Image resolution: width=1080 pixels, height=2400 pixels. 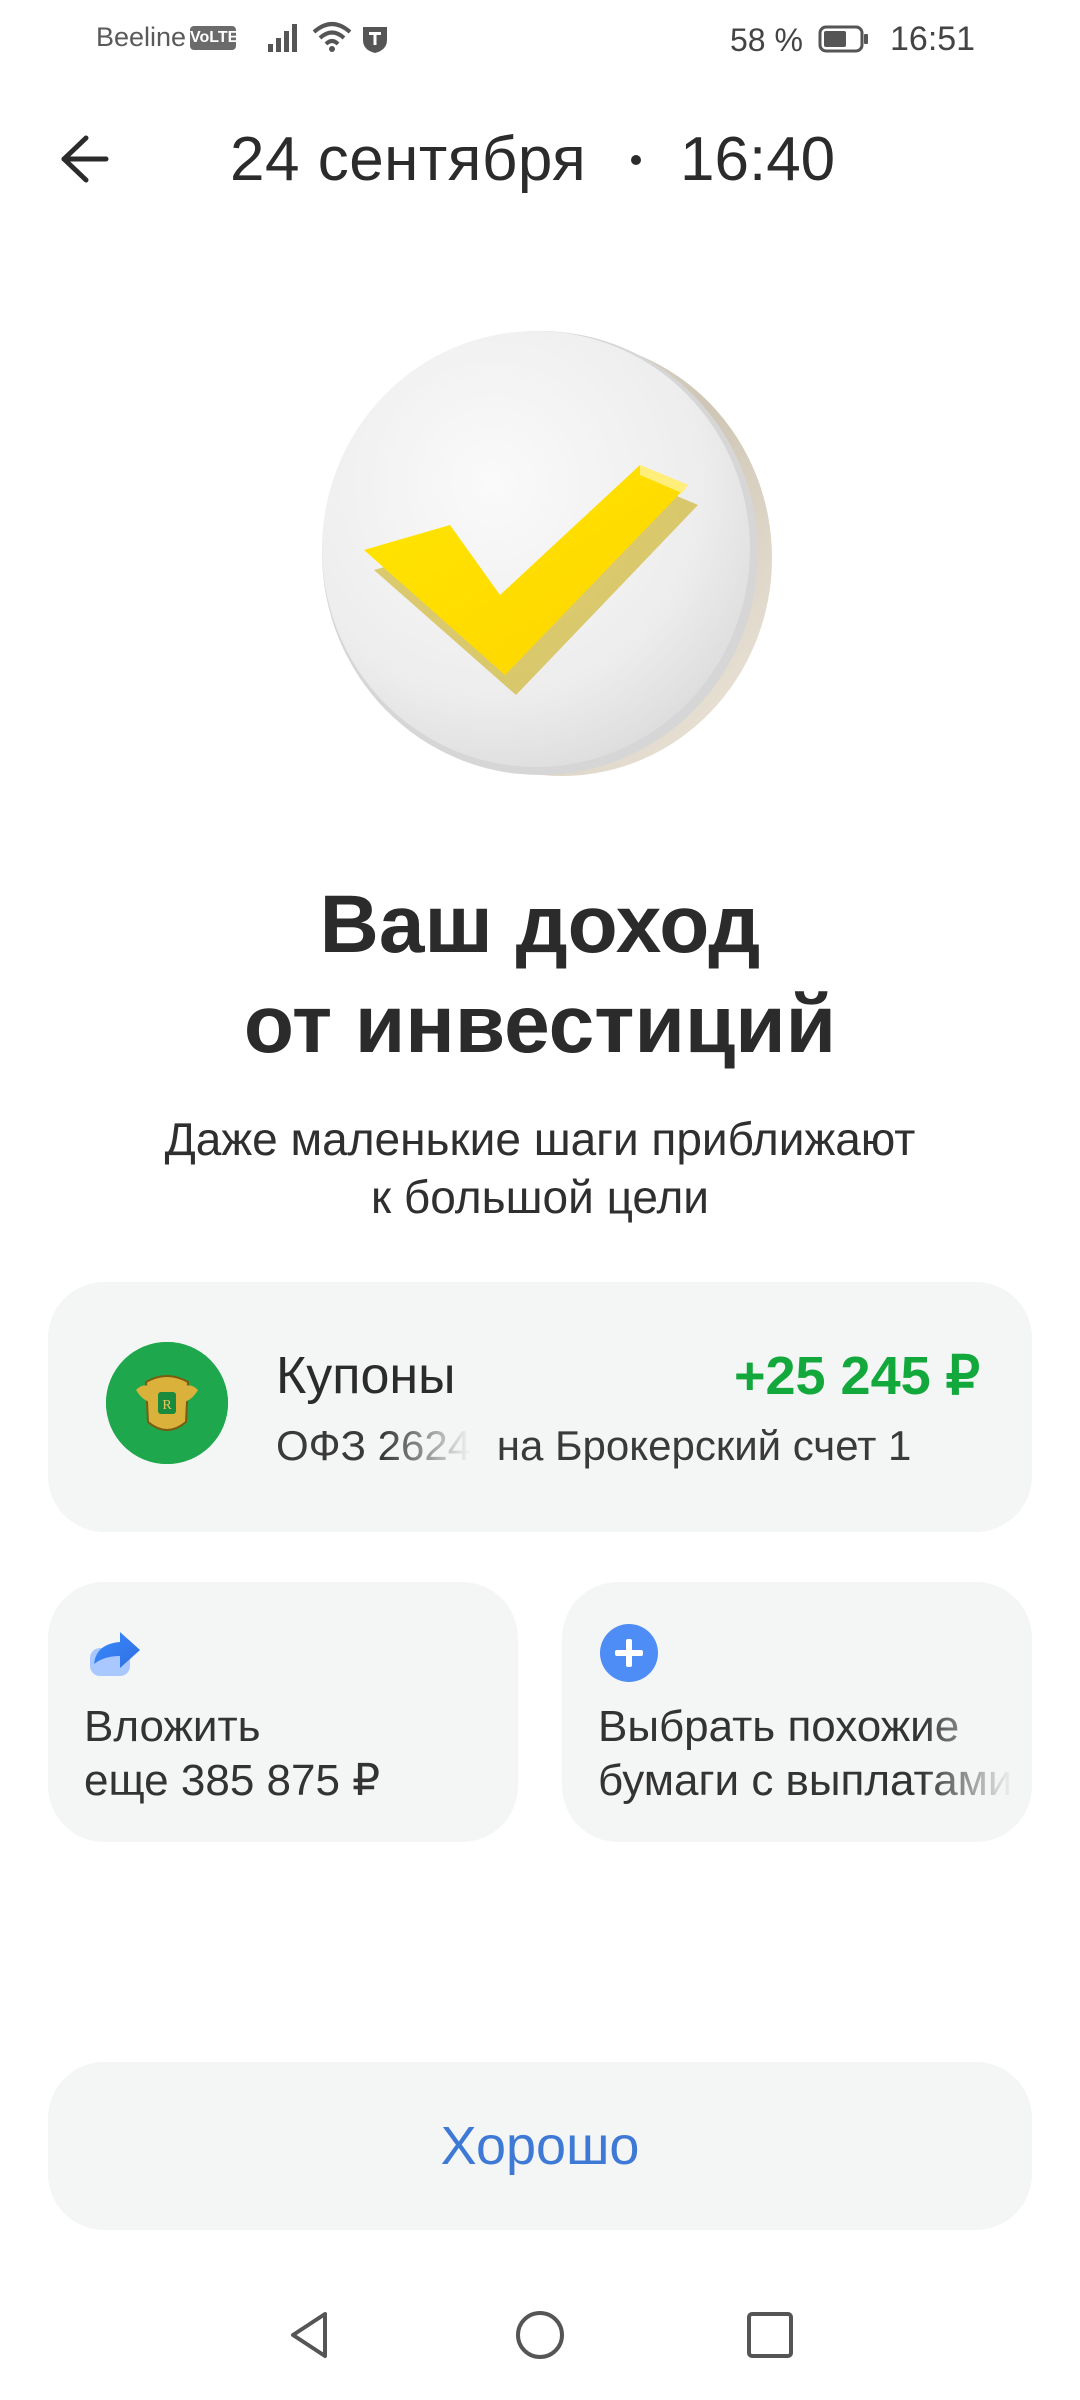 What do you see at coordinates (540, 1139) in the screenshot?
I see `subtitle-line1: Даже маленькие шаги приближают` at bounding box center [540, 1139].